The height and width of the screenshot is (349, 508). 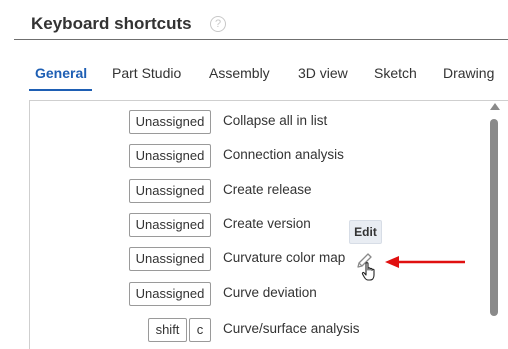 I want to click on tab-general: General, so click(x=61, y=73).